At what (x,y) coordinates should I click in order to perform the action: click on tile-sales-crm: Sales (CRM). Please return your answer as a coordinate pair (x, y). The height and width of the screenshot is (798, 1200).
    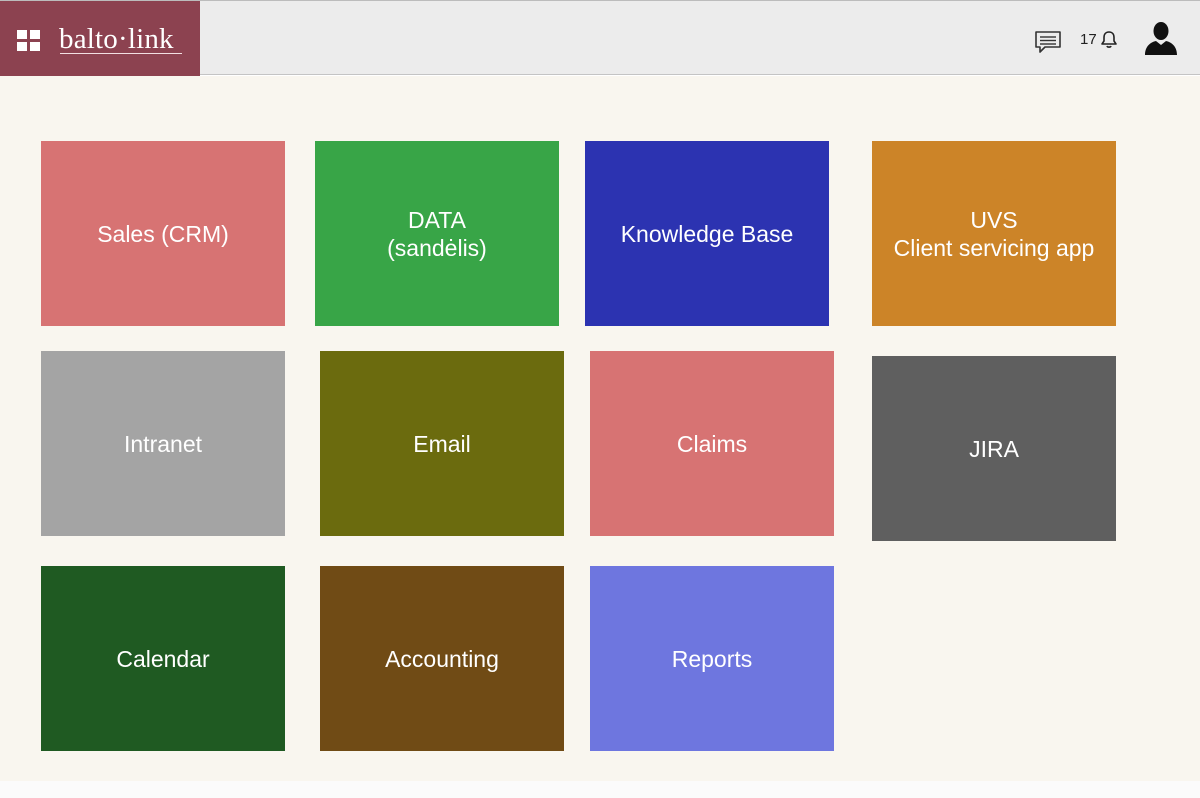
    Looking at the image, I should click on (163, 233).